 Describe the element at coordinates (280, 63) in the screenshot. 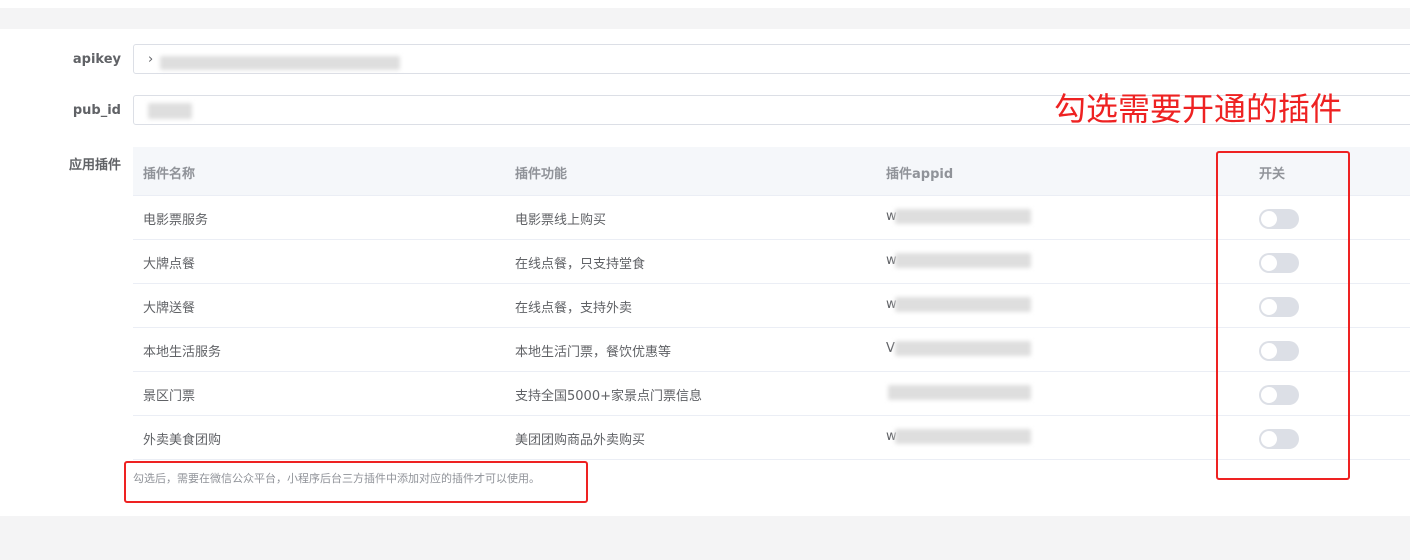

I see `apikey-redacted-value` at that location.